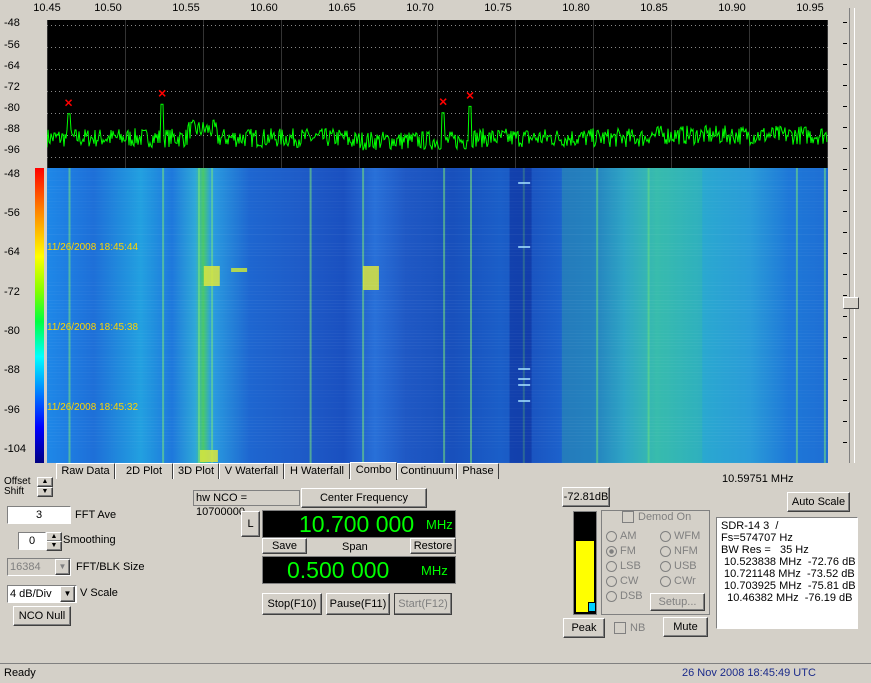 The image size is (871, 683). What do you see at coordinates (39, 515) in the screenshot?
I see `fft-ave-input: 3` at bounding box center [39, 515].